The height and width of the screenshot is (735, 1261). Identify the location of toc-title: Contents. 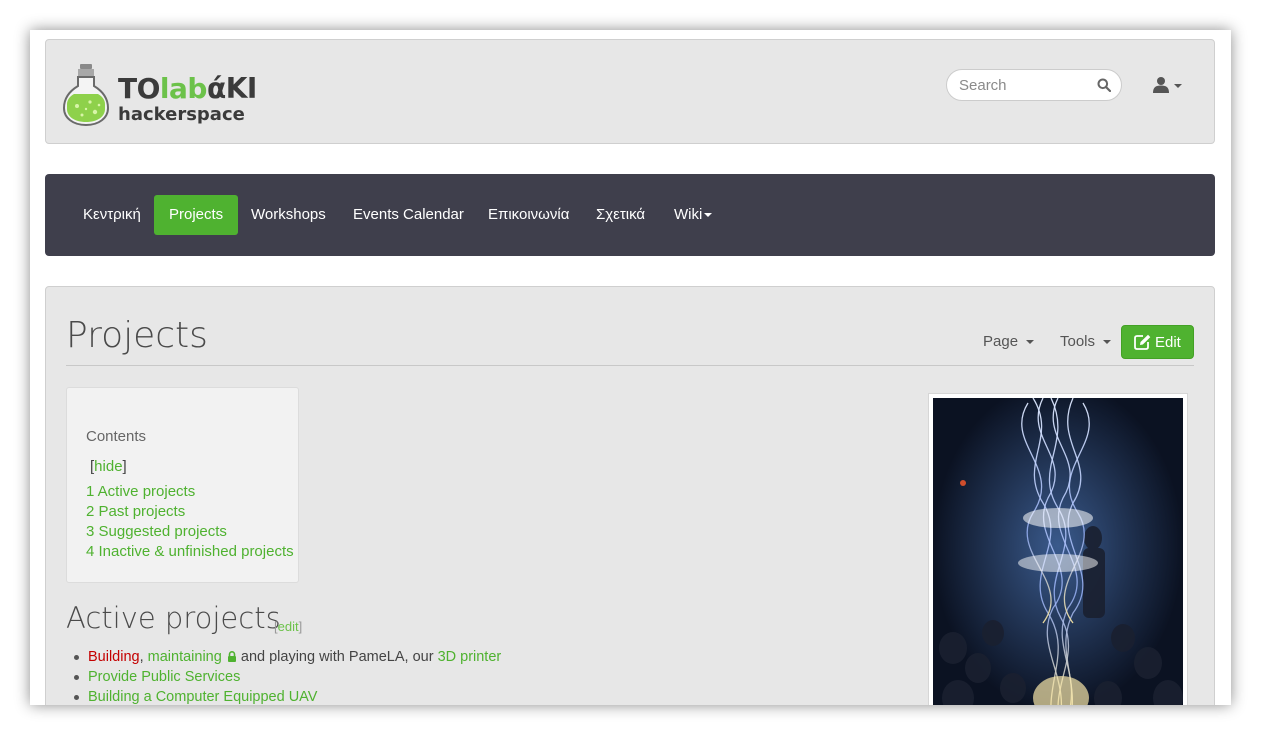
(116, 436).